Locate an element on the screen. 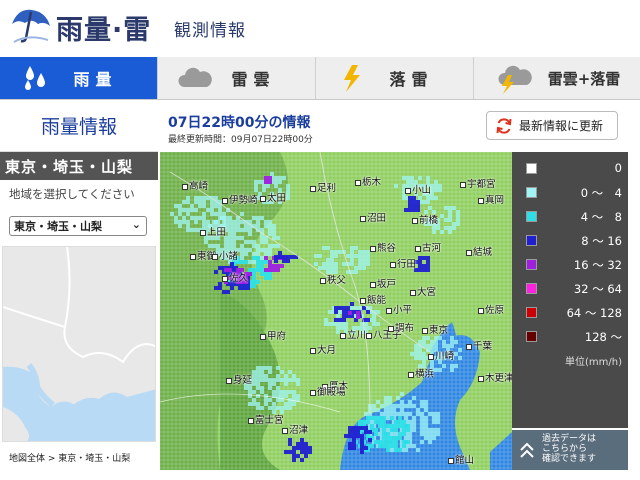 The width and height of the screenshot is (640, 480). place-label: 沼田 is located at coordinates (373, 217).